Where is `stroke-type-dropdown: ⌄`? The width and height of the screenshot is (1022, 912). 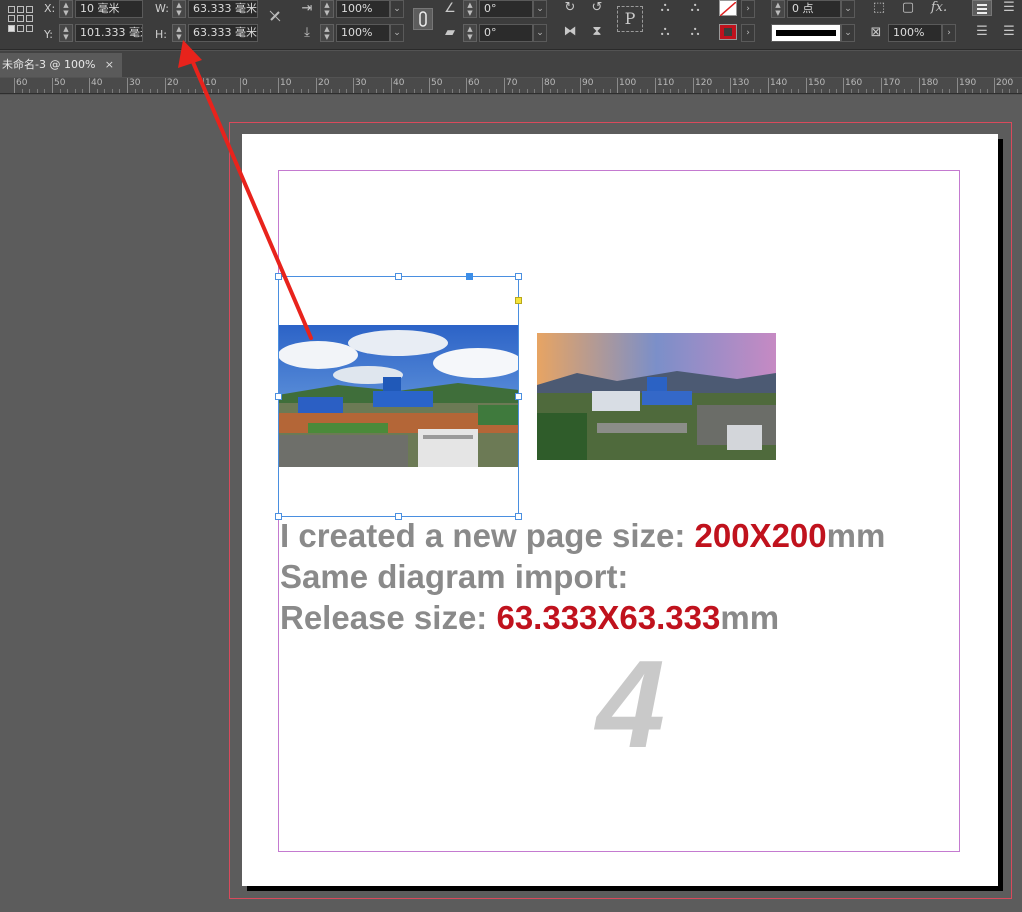 stroke-type-dropdown: ⌄ is located at coordinates (848, 33).